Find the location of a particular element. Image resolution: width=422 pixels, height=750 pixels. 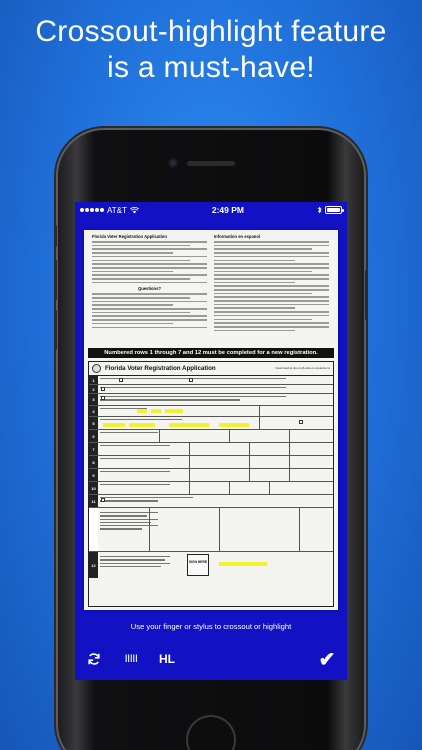

done-button: ✔ is located at coordinates (327, 659).